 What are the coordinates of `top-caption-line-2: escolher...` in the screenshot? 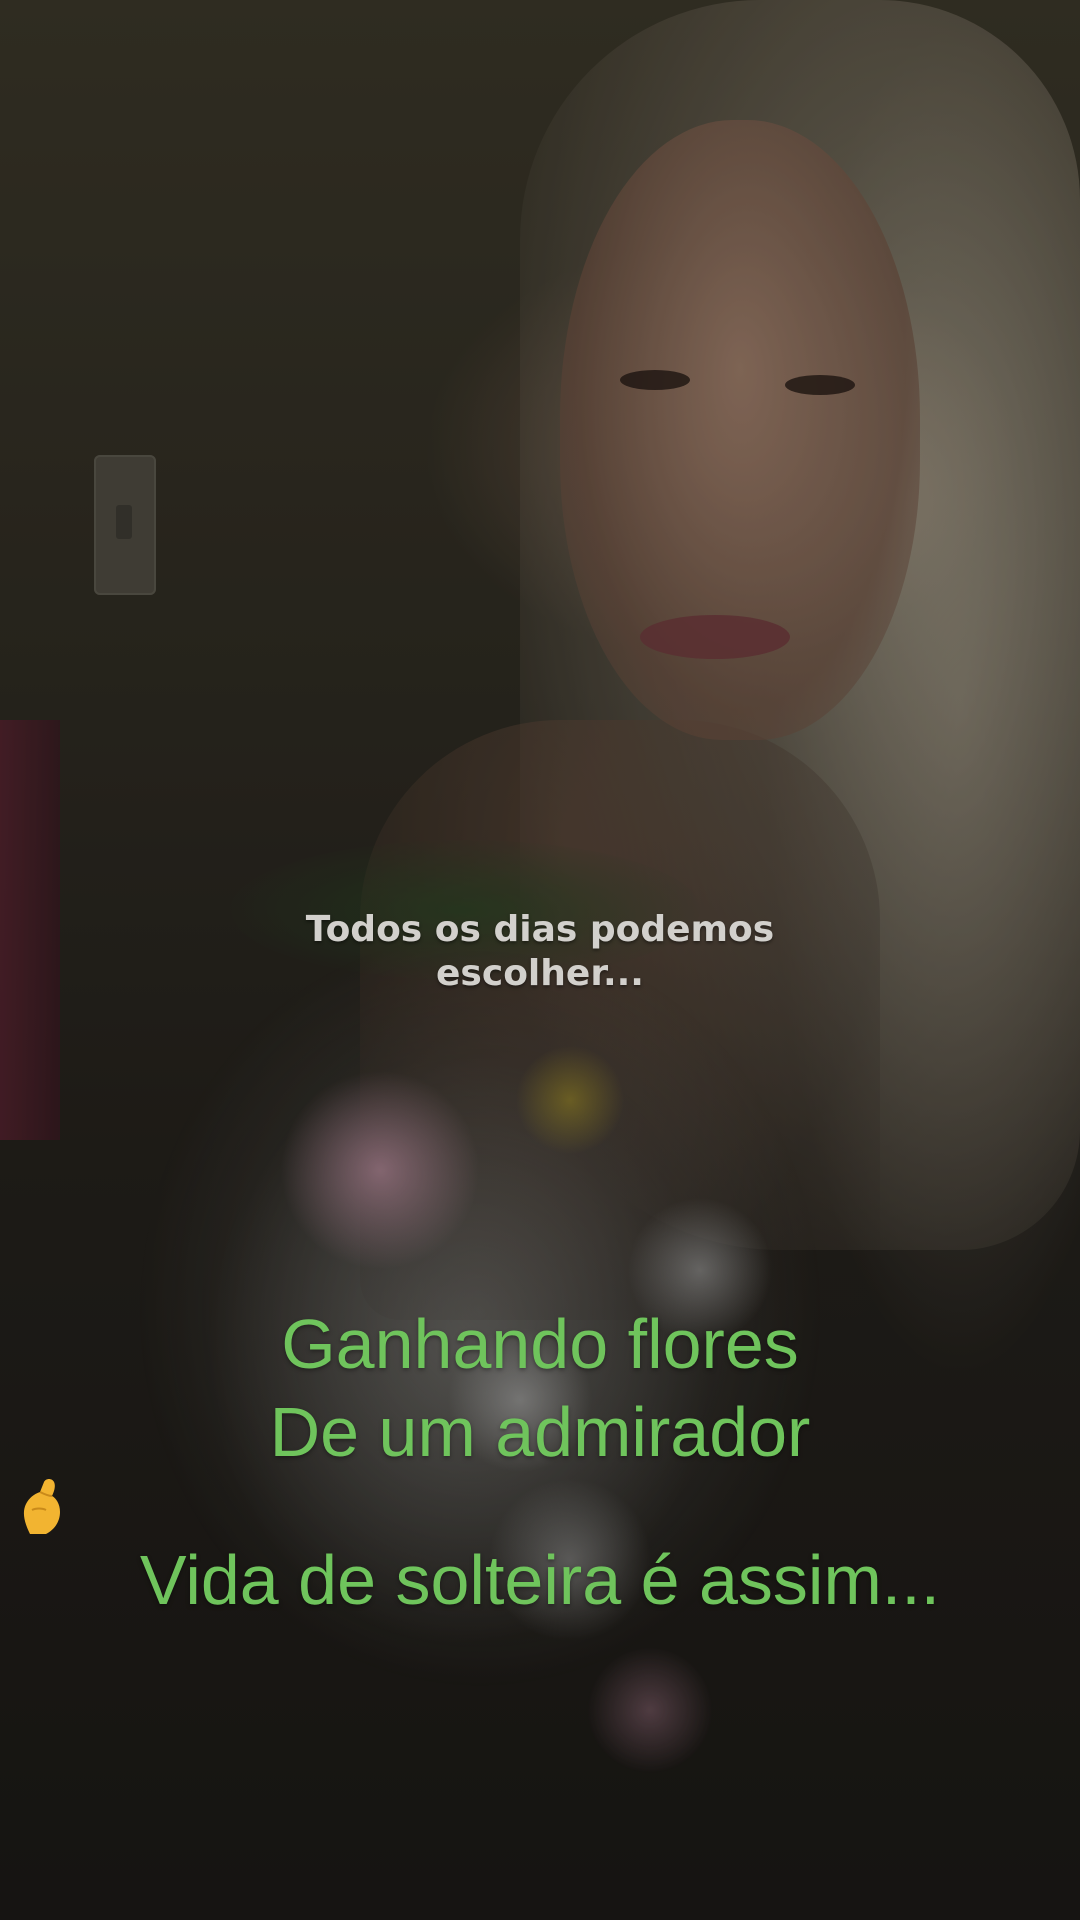 It's located at (540, 973).